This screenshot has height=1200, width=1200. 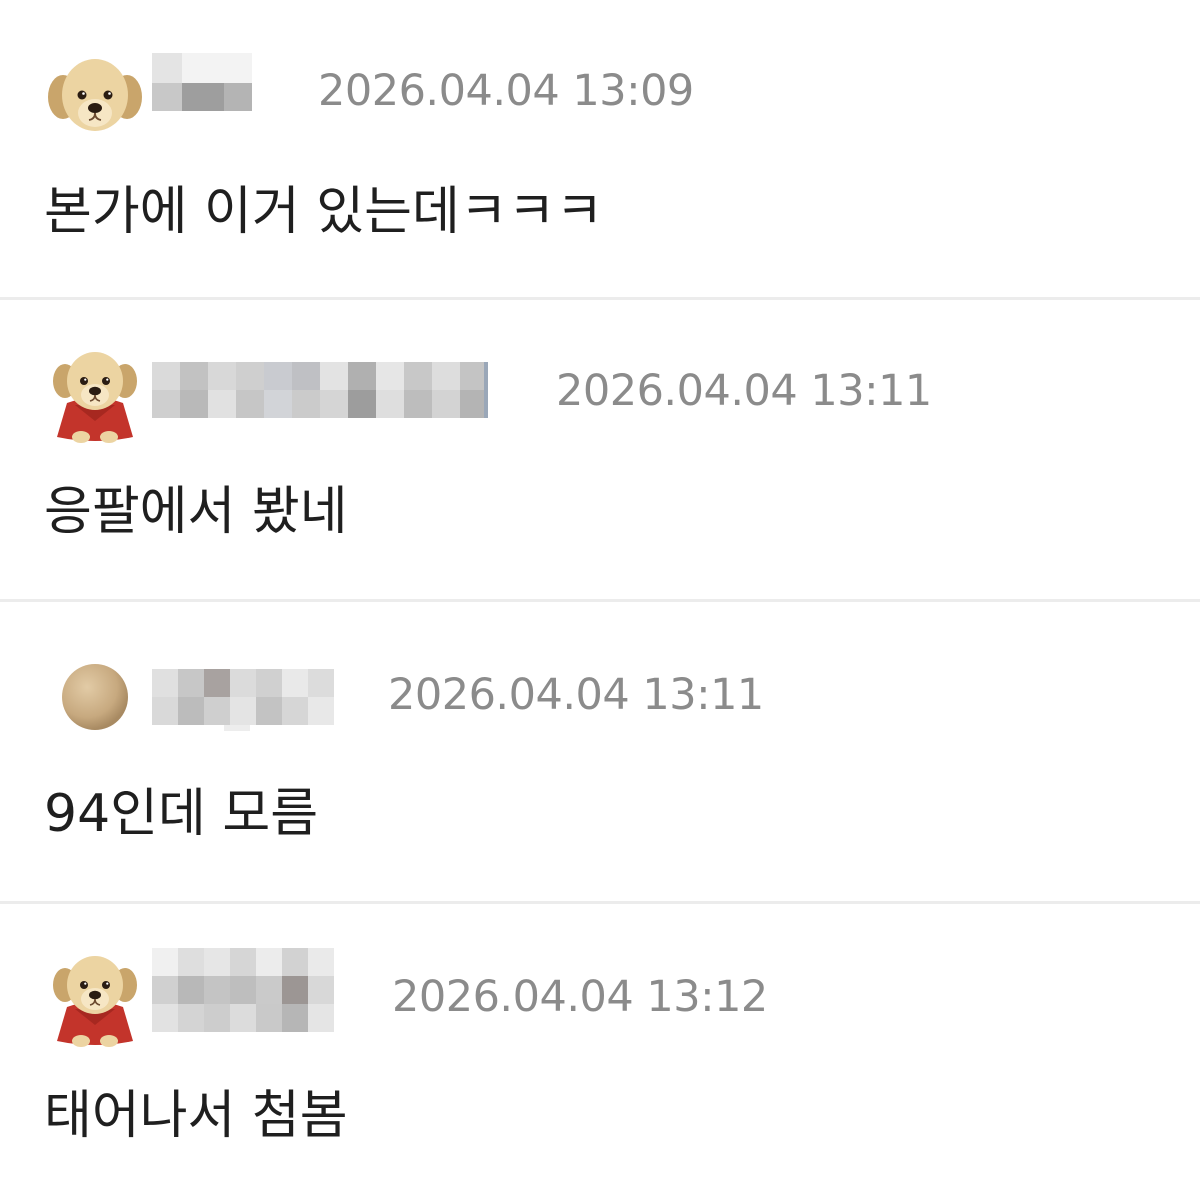 What do you see at coordinates (196, 1116) in the screenshot?
I see `comment-text: 태어나서 첨봄` at bounding box center [196, 1116].